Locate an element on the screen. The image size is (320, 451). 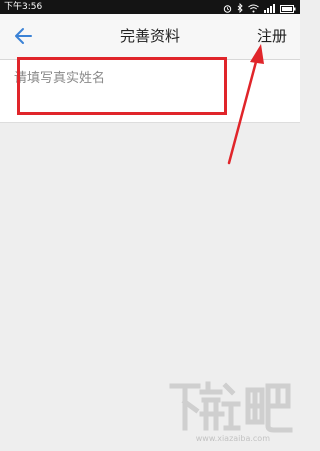
real-name-input is located at coordinates (124, 78).